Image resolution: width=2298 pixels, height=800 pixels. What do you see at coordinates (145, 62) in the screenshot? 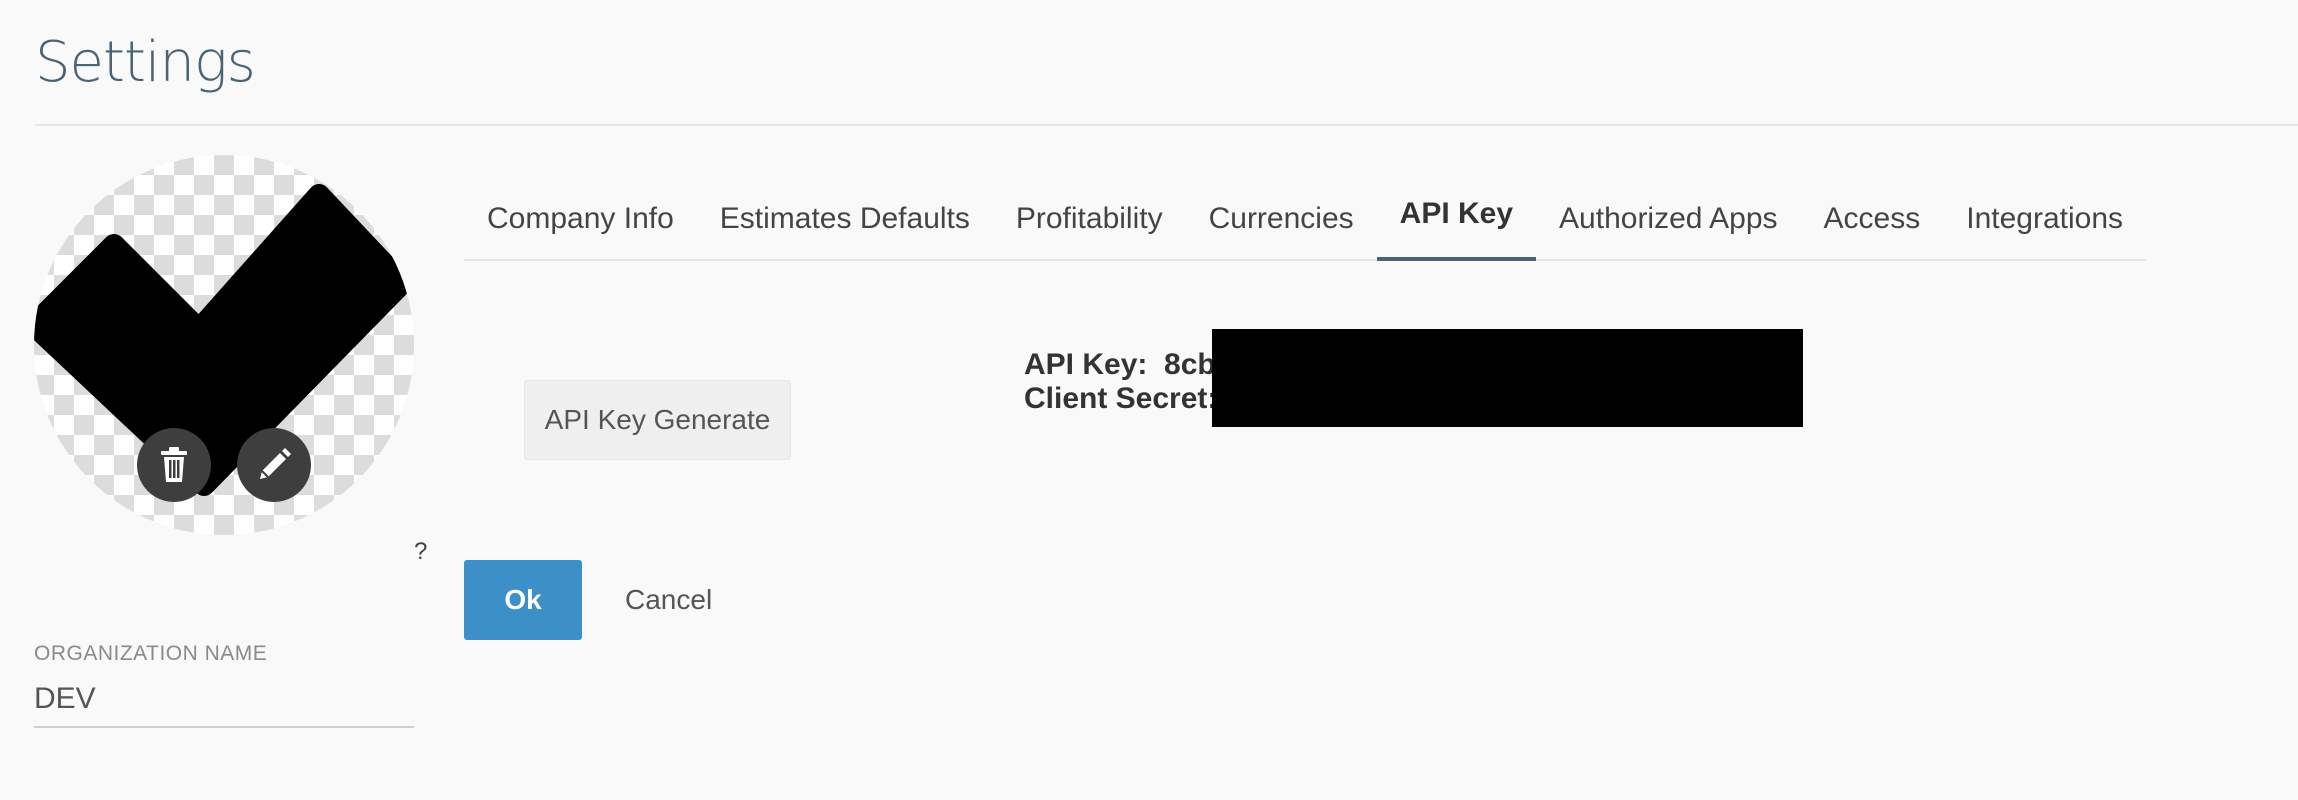
I see `page-title: Settings` at bounding box center [145, 62].